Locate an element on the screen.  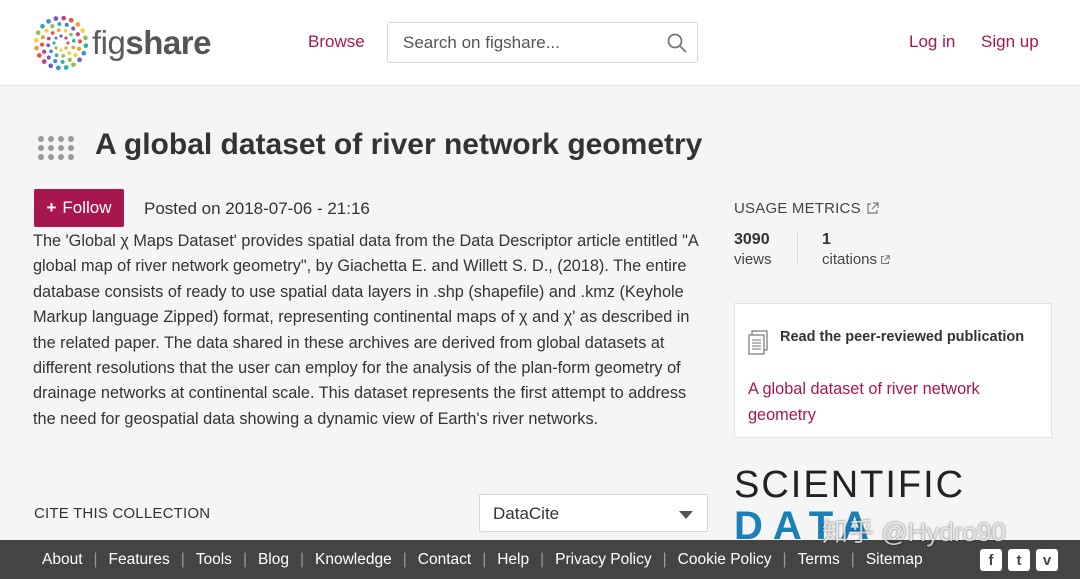
social-links: ftv is located at coordinates (1019, 560).